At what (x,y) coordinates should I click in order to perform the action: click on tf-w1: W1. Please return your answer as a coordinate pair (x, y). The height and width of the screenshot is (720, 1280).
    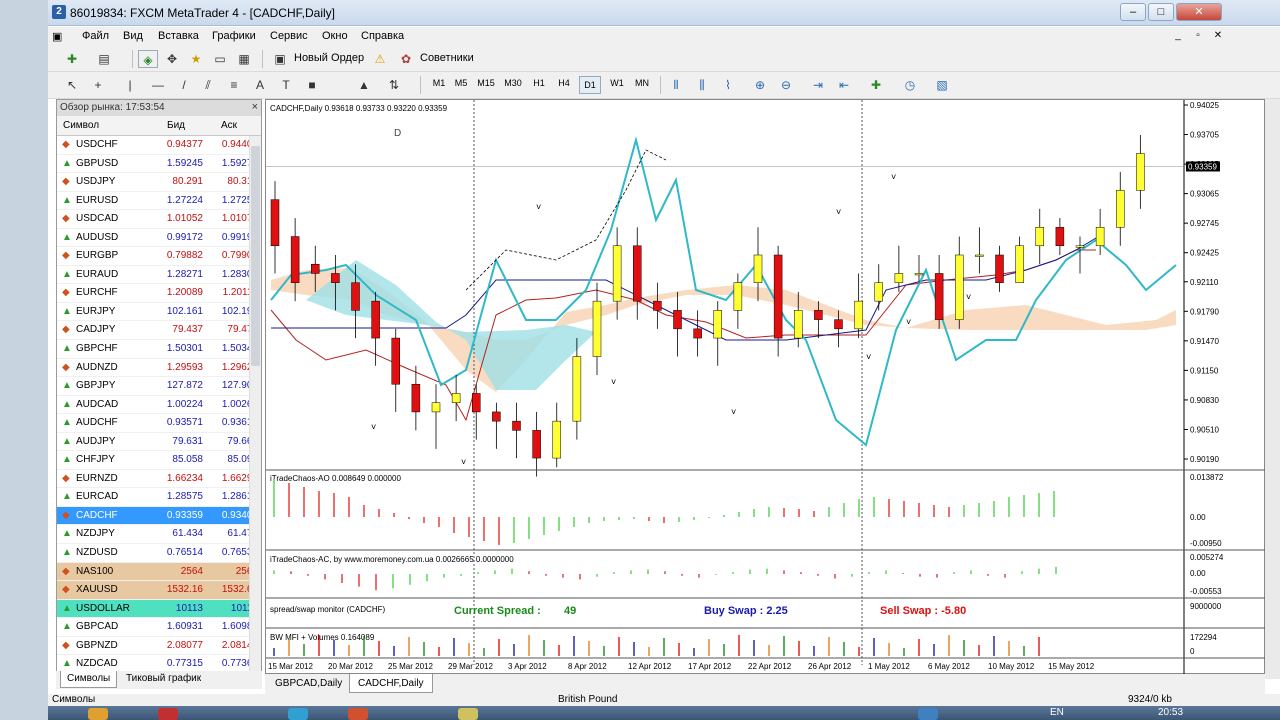
    Looking at the image, I should click on (617, 83).